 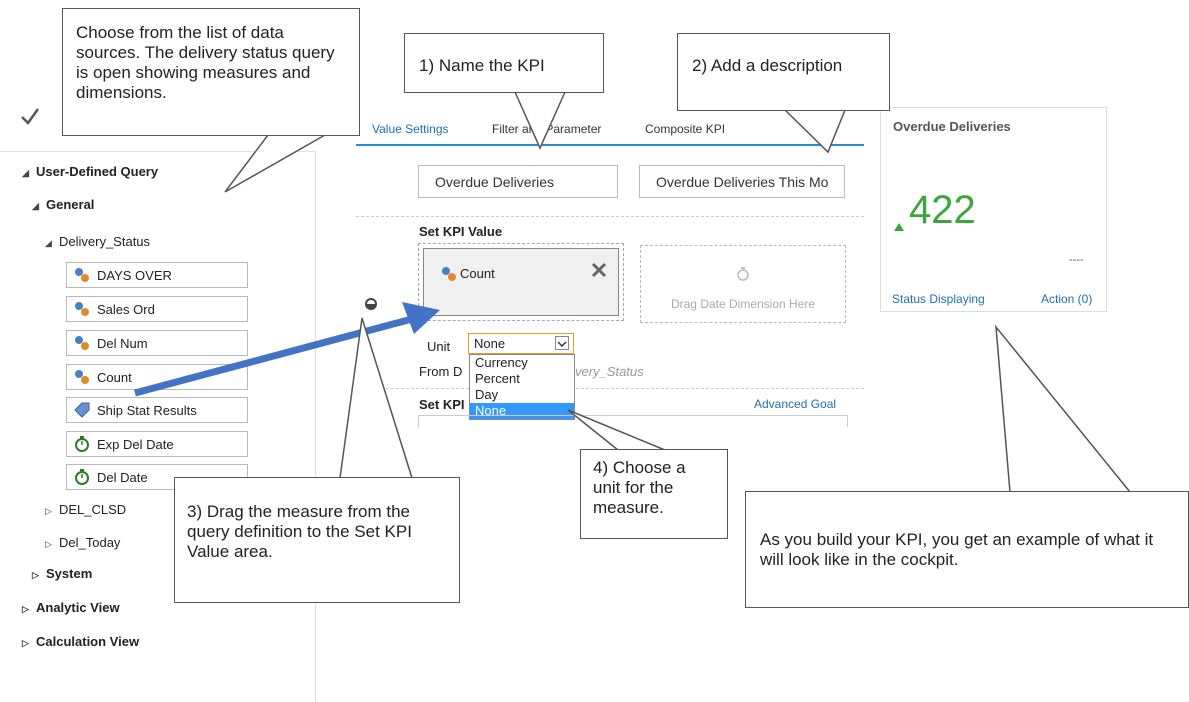 I want to click on tab-composite-kpi: Composite KPI, so click(x=685, y=129).